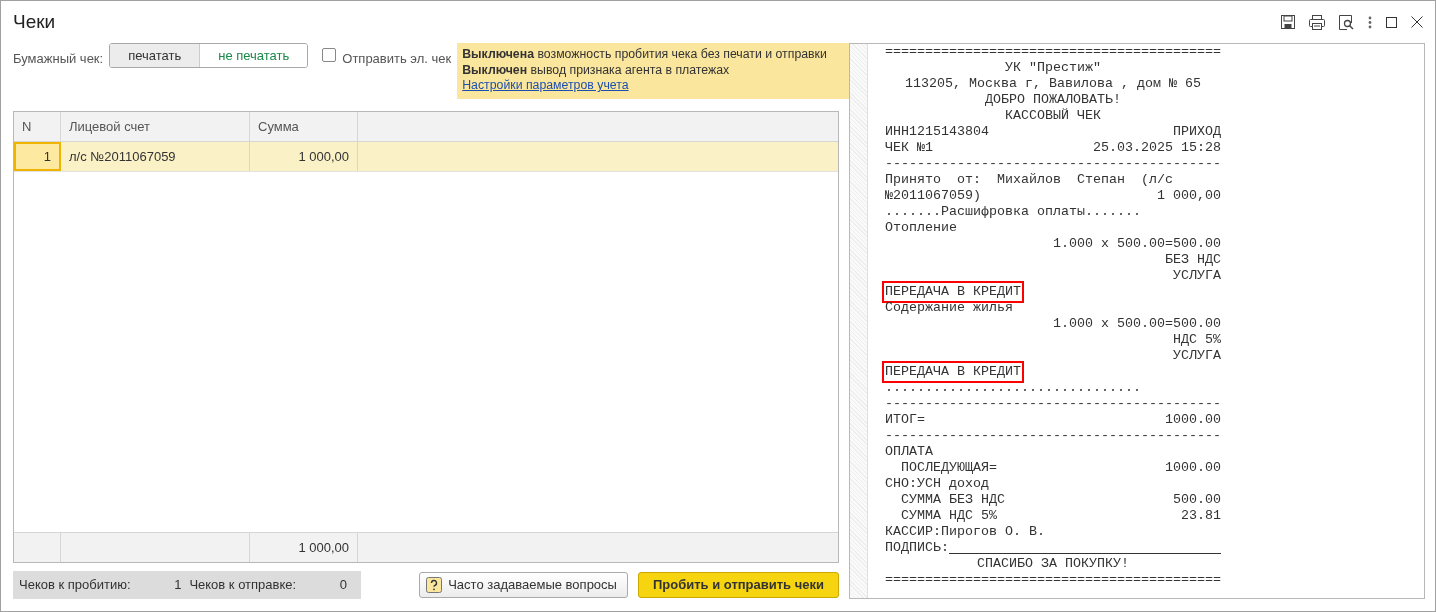  What do you see at coordinates (1391, 22) in the screenshot?
I see `maximize-icon` at bounding box center [1391, 22].